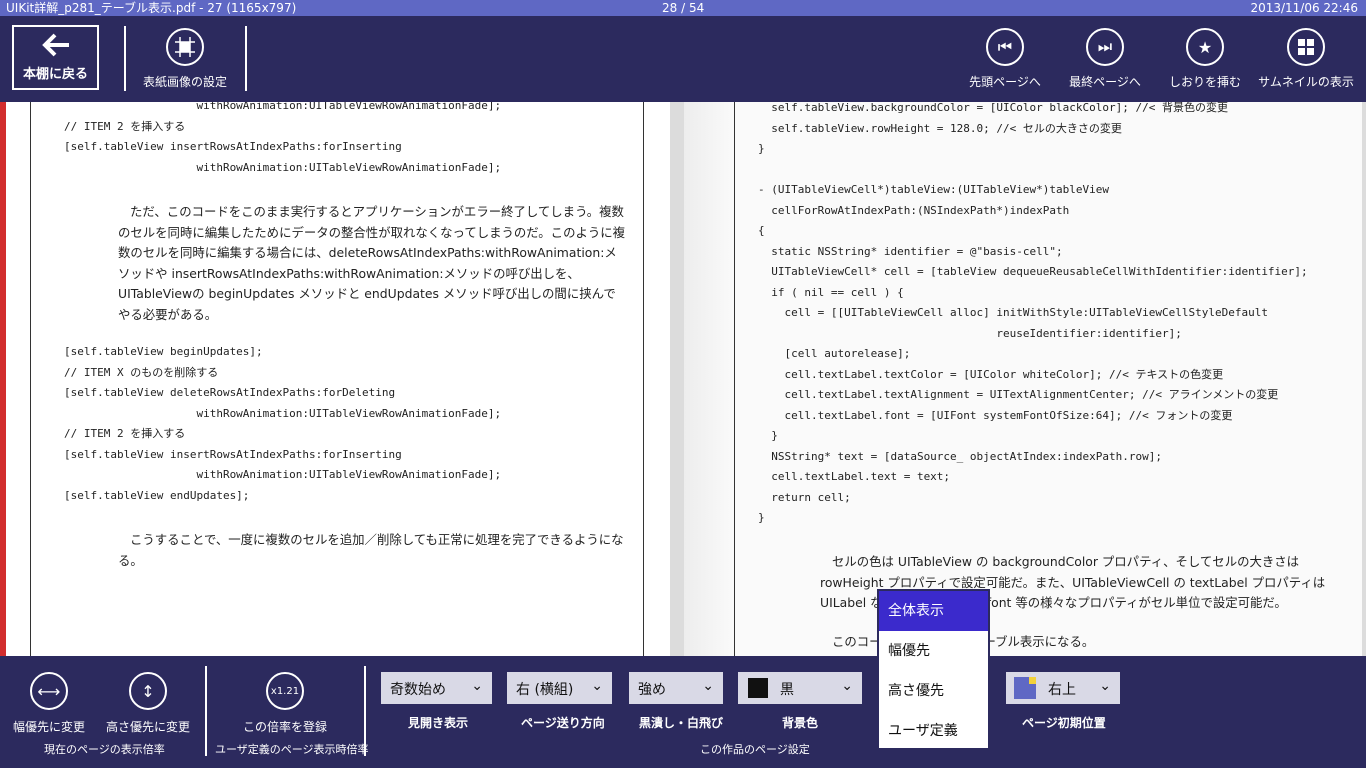  What do you see at coordinates (48, 727) in the screenshot?
I see `fit-width-label: 幅優先に変更` at bounding box center [48, 727].